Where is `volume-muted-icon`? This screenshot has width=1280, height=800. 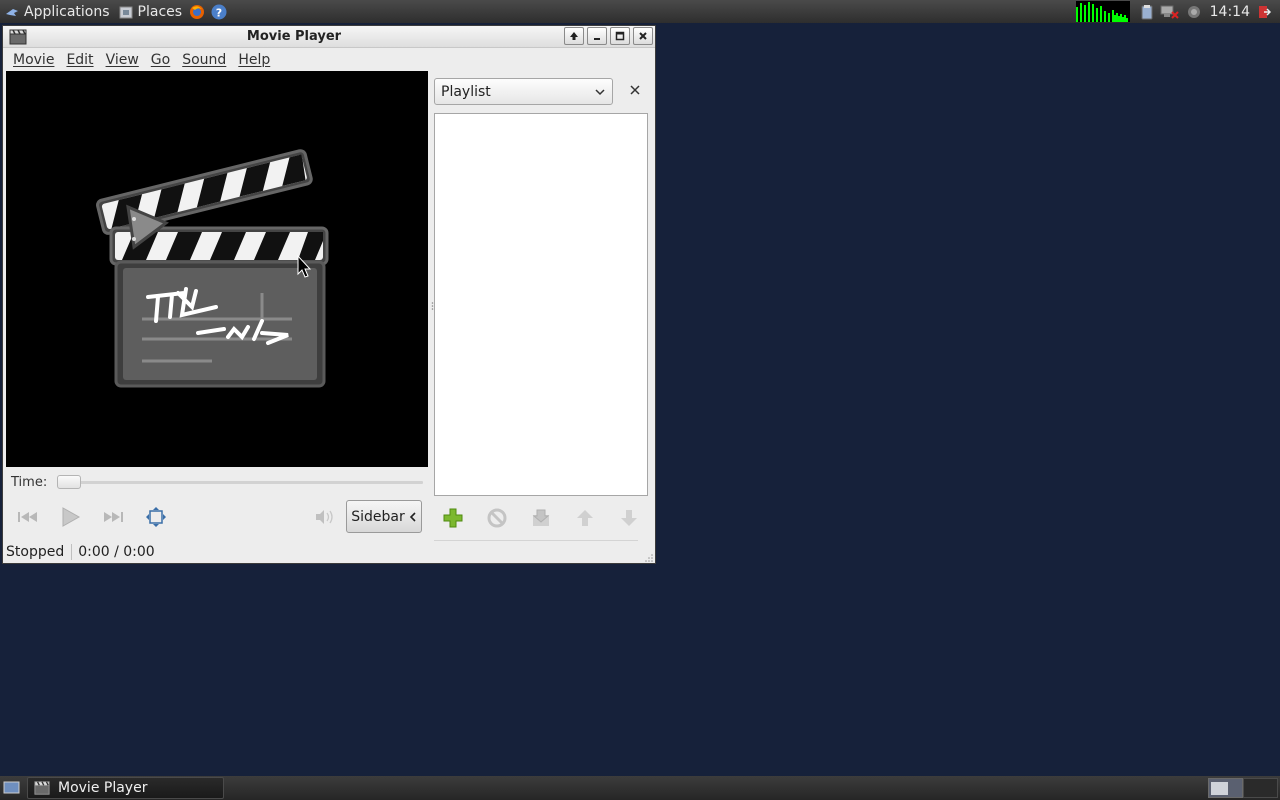
volume-muted-icon is located at coordinates (324, 517).